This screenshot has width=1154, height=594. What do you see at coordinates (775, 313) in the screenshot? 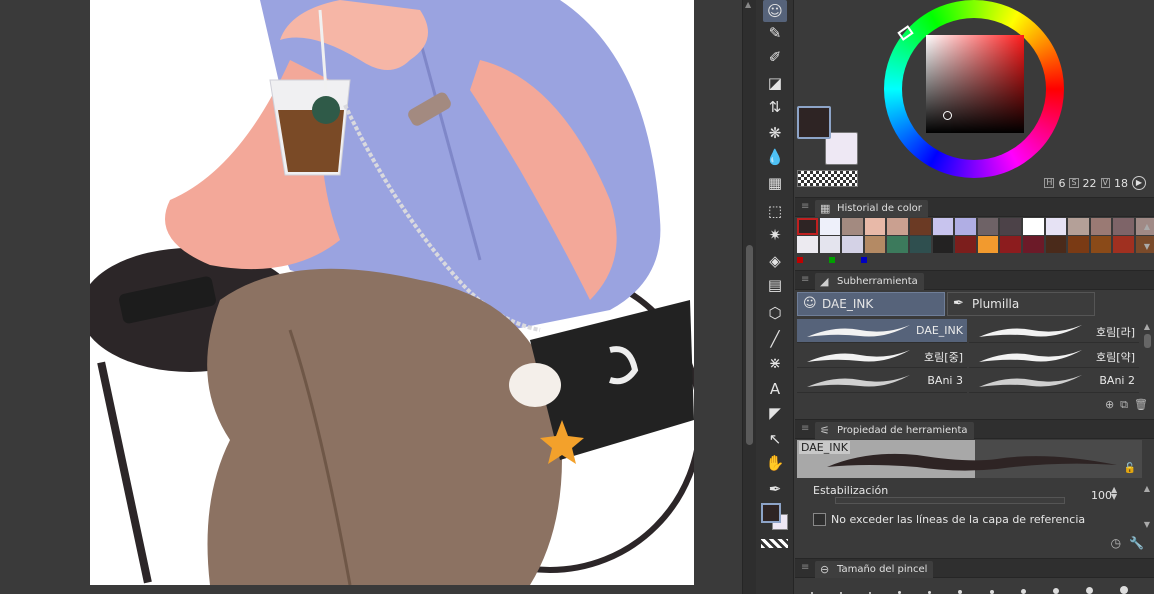
I see `3d-tool: ⬡` at bounding box center [775, 313].